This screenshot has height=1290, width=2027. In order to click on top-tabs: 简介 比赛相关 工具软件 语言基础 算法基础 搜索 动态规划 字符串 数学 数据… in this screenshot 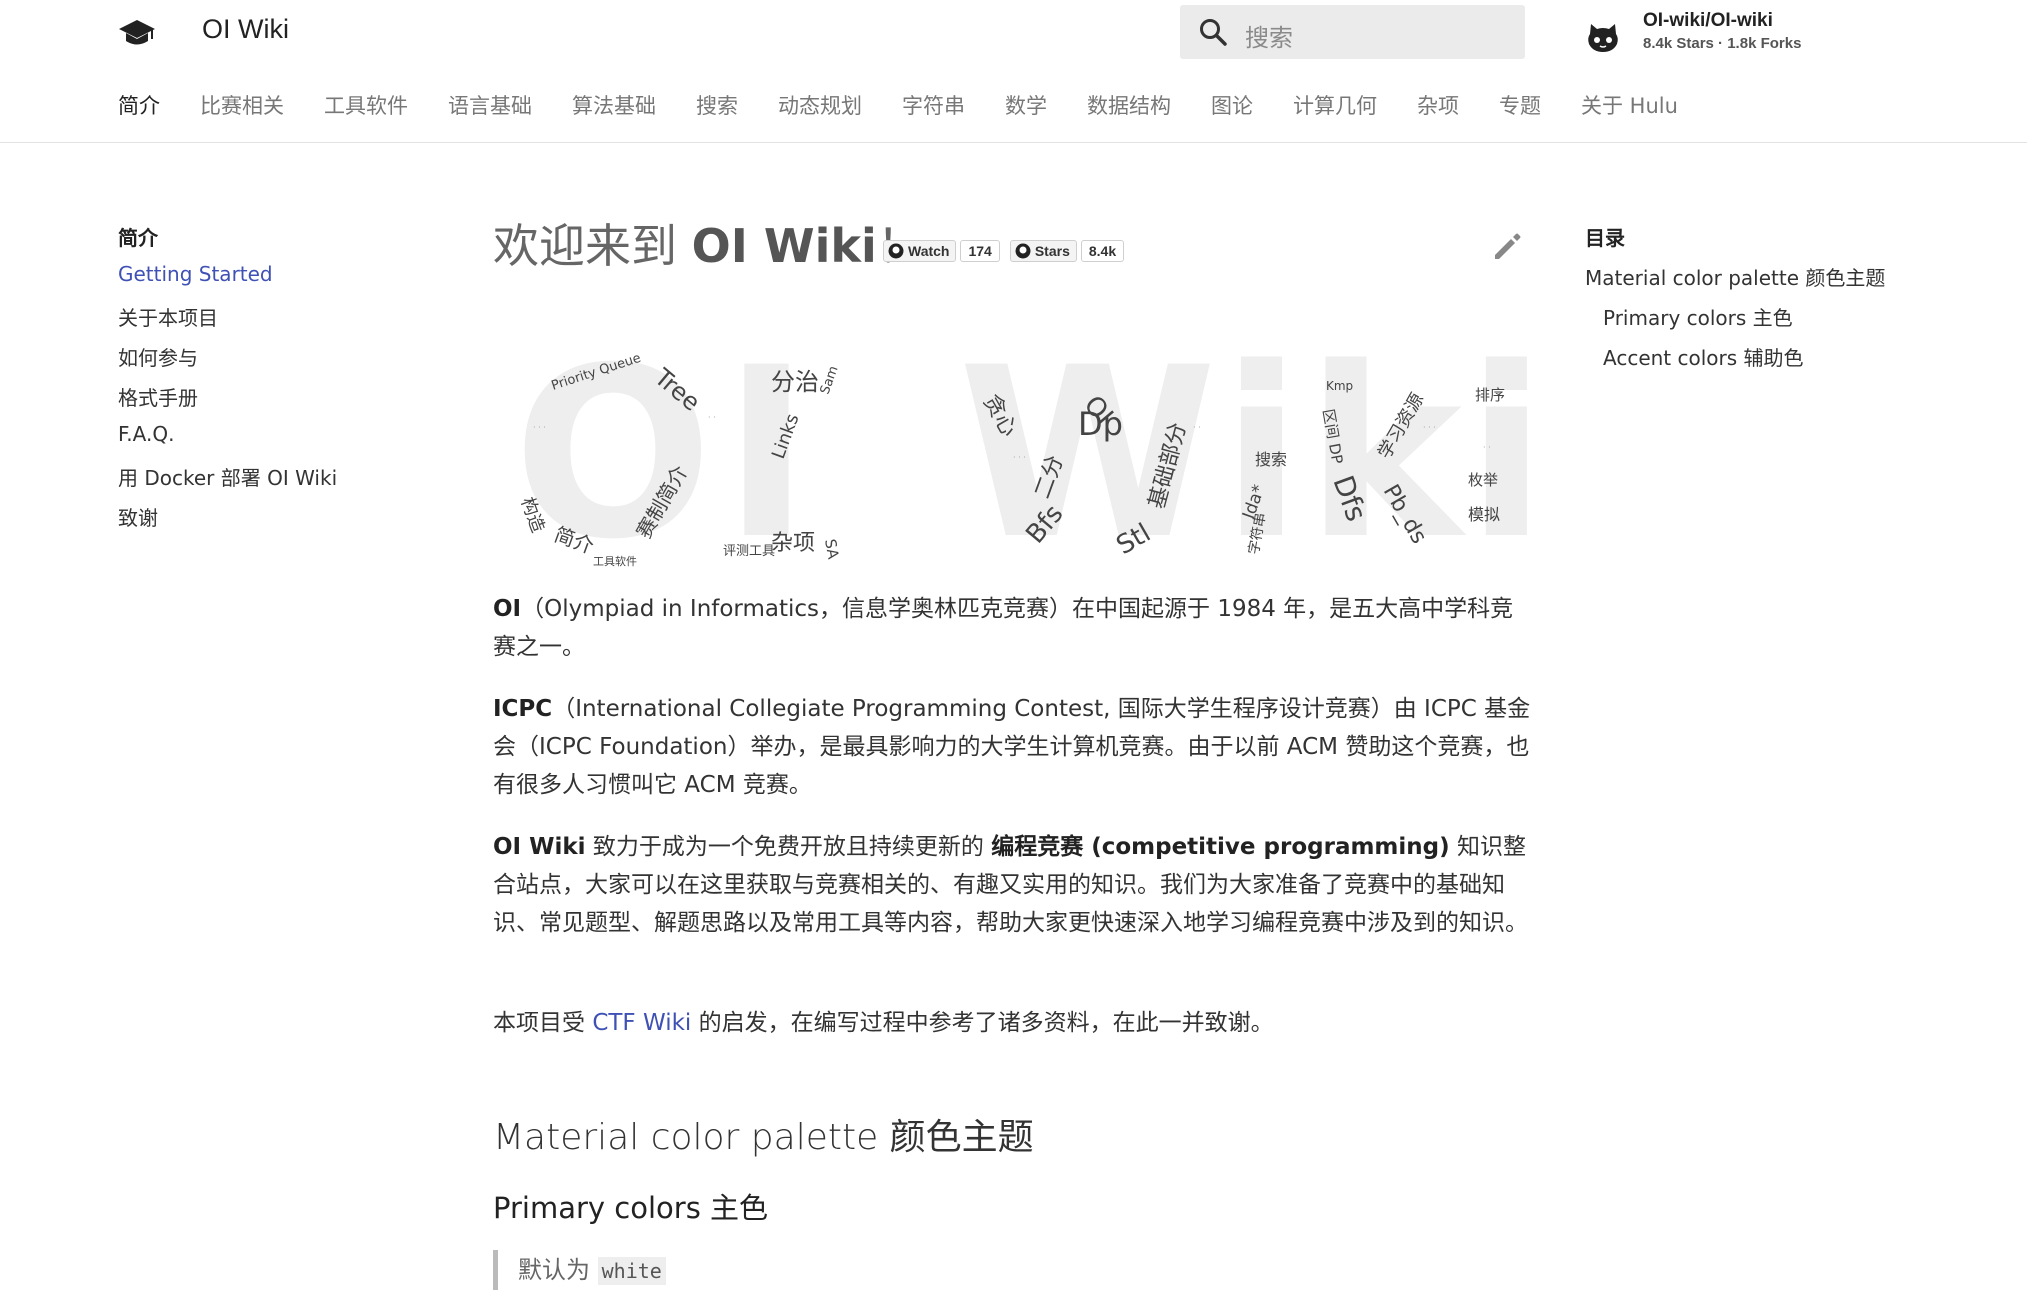, I will do `click(918, 108)`.